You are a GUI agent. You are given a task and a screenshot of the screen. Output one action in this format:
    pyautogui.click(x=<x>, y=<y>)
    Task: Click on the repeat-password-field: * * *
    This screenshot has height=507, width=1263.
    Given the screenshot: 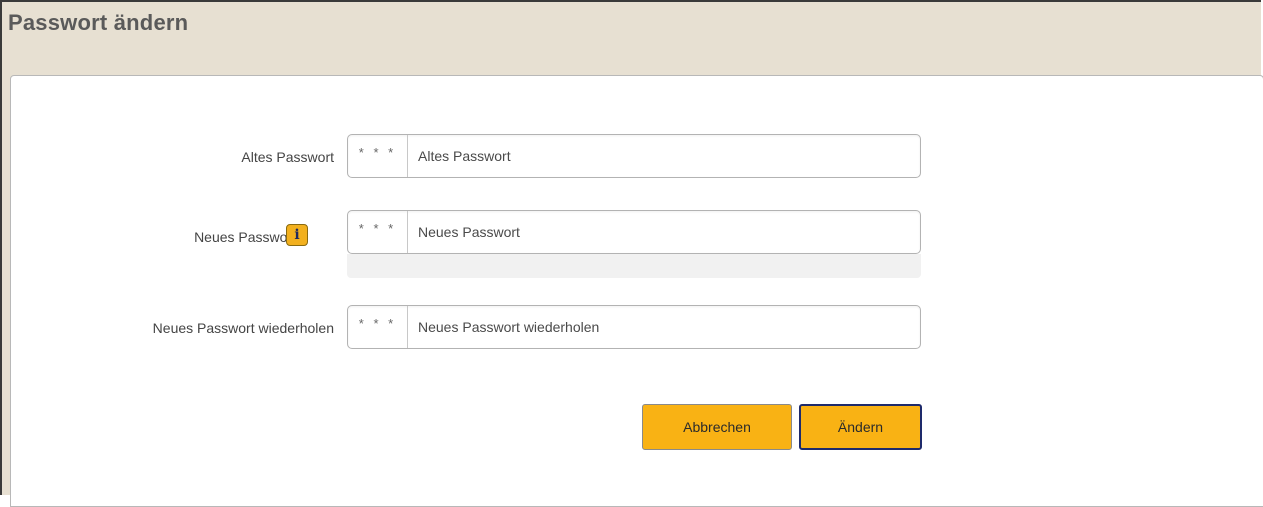 What is the action you would take?
    pyautogui.click(x=634, y=327)
    